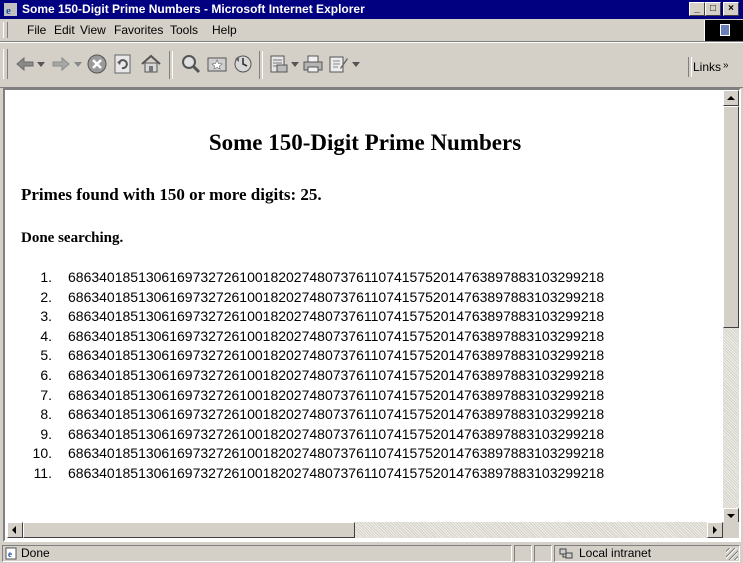 The height and width of the screenshot is (563, 743). What do you see at coordinates (224, 30) in the screenshot?
I see `menu-help: Help` at bounding box center [224, 30].